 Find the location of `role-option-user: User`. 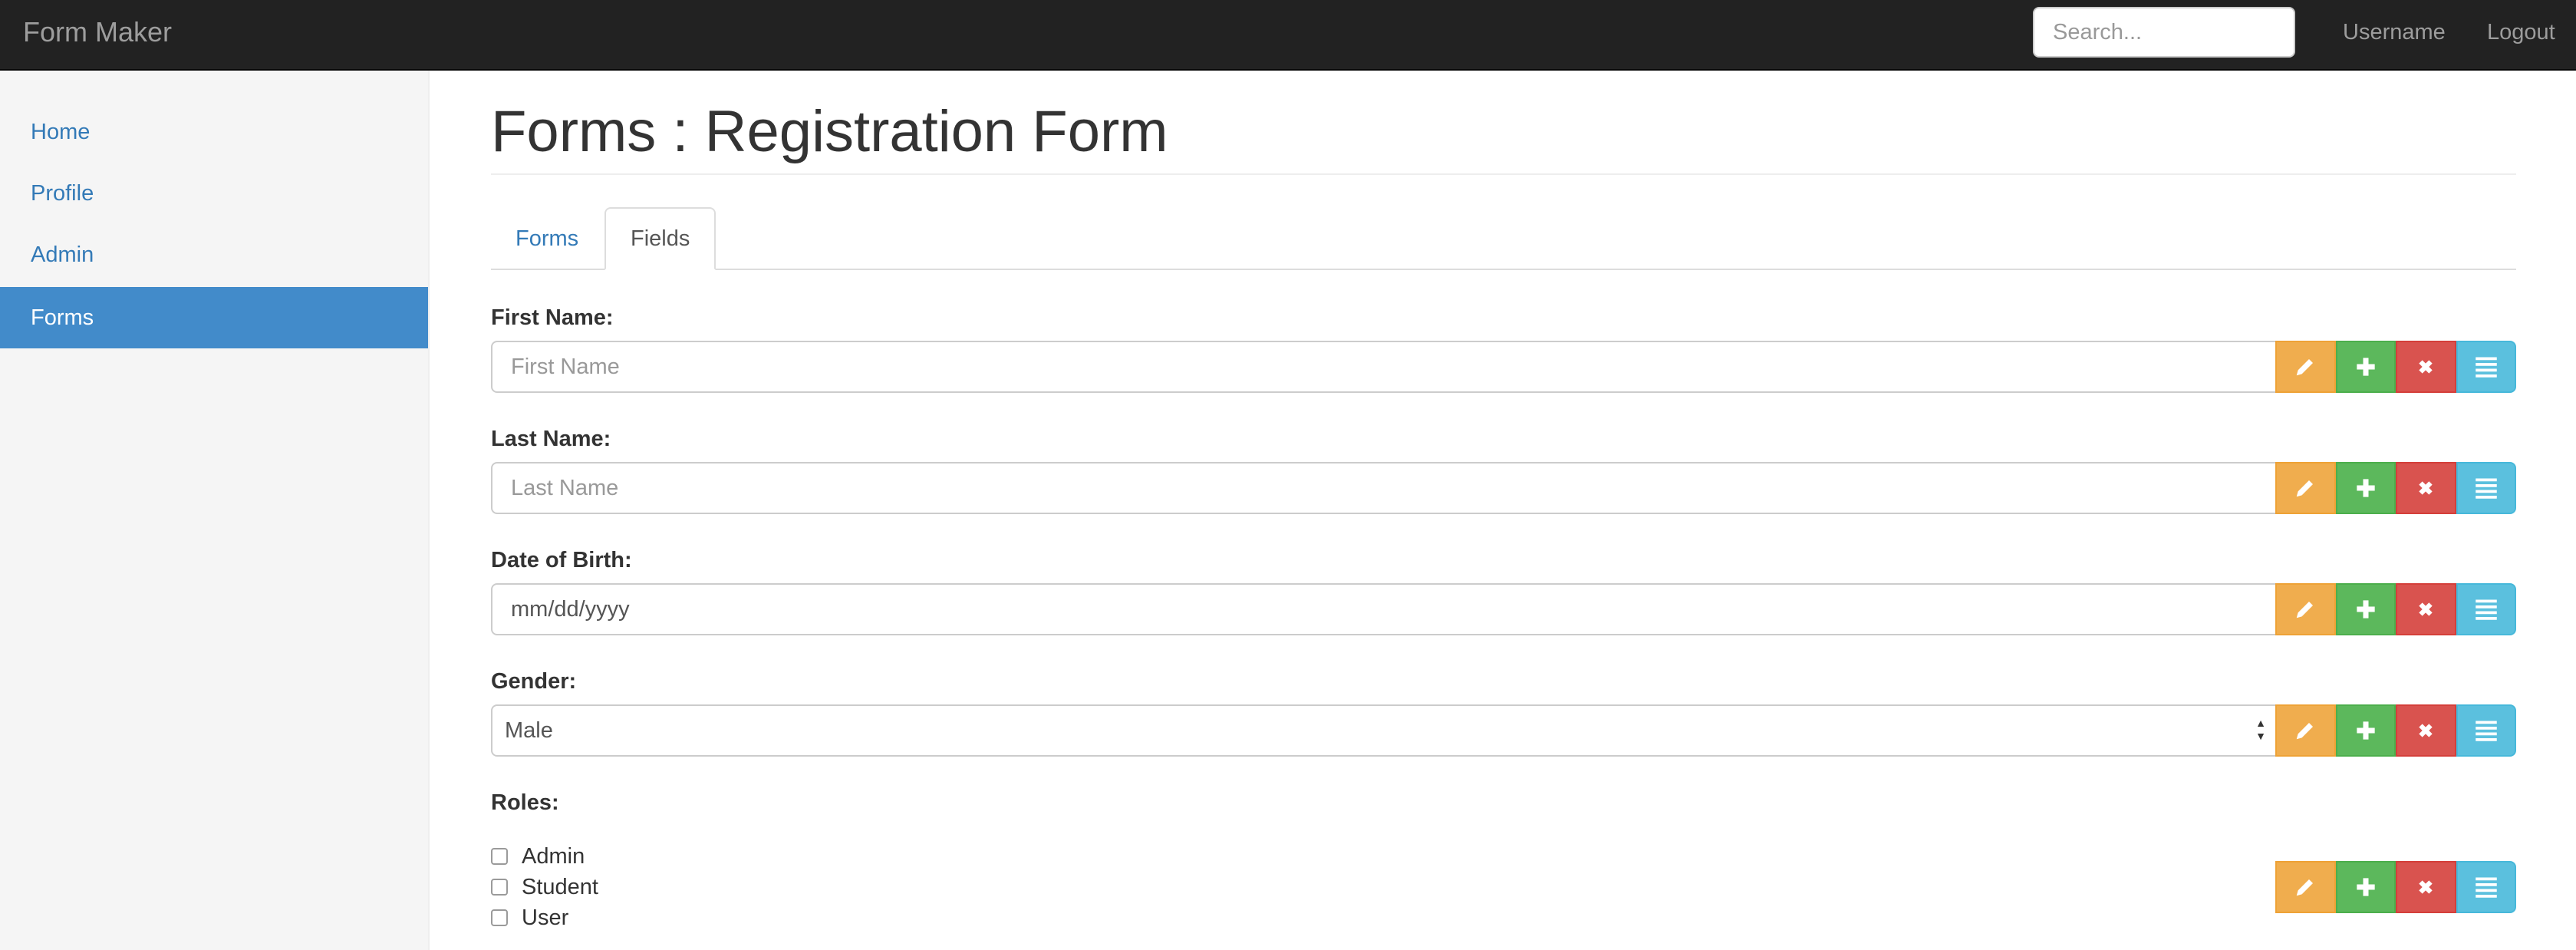

role-option-user: User is located at coordinates (529, 917).